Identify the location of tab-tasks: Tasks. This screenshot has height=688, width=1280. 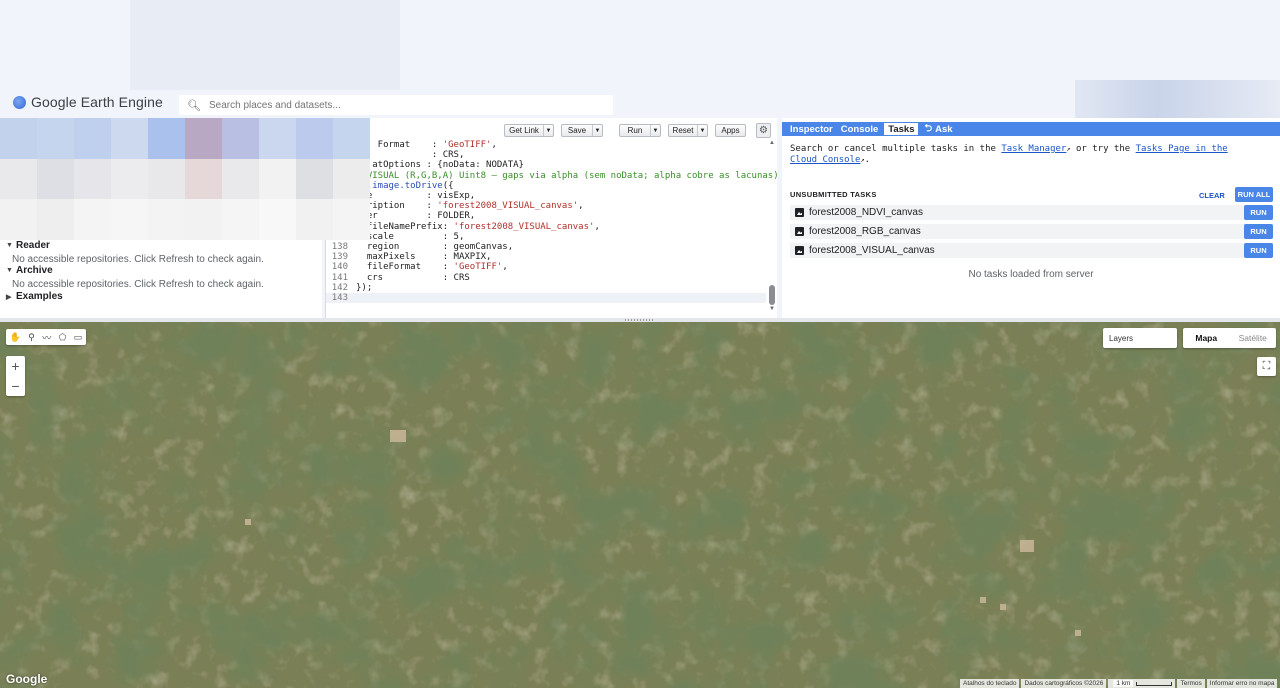
(901, 129).